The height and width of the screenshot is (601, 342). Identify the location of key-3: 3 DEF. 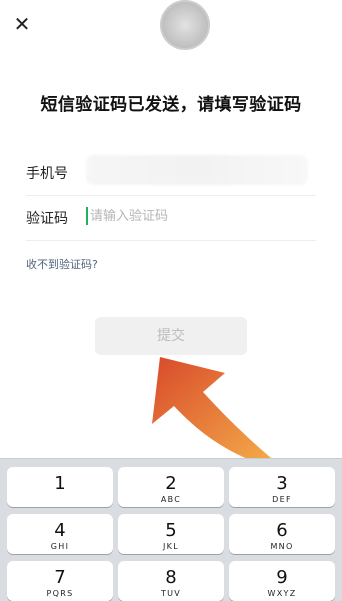
(282, 487).